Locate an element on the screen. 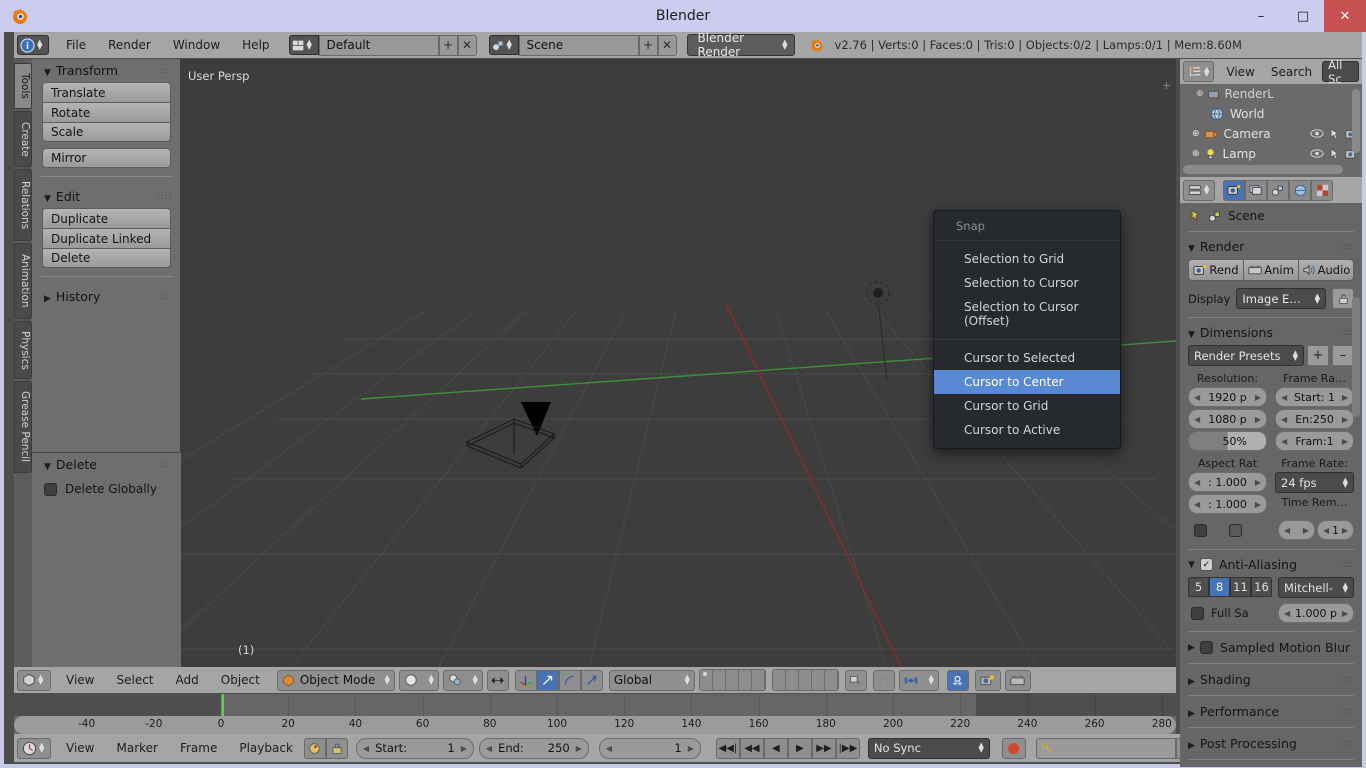 Image resolution: width=1366 pixels, height=768 pixels. camera-object is located at coordinates (524, 431).